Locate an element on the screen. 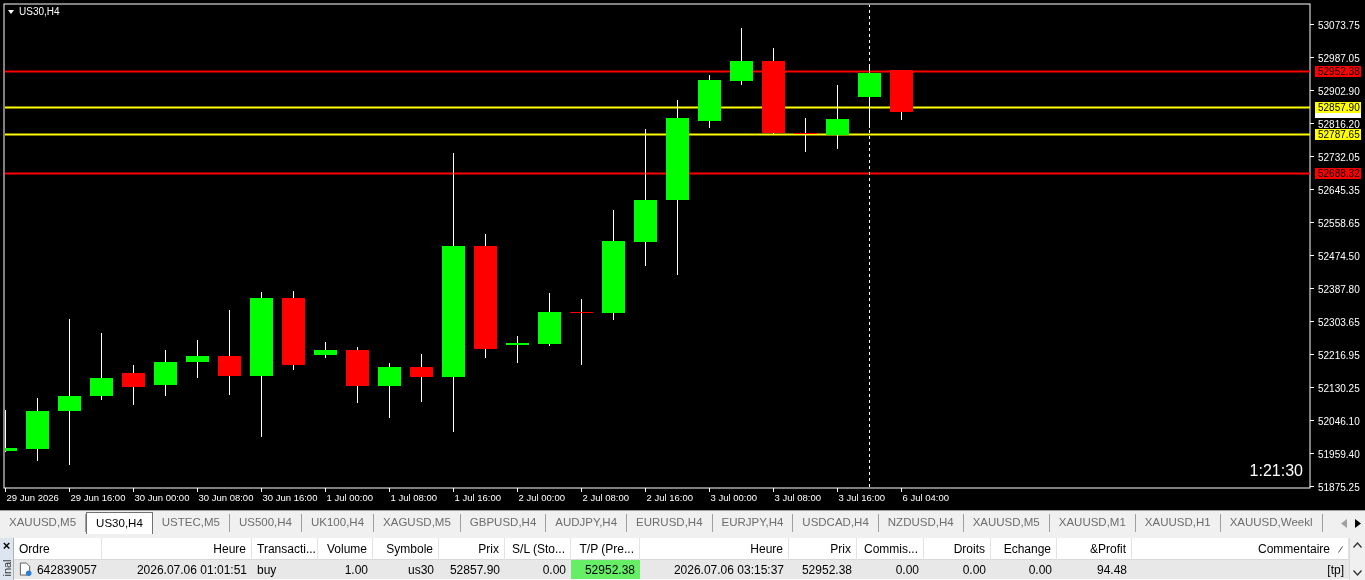 This screenshot has width=1365, height=580. time-axis-label: 2 Jul 16:00 is located at coordinates (669, 497).